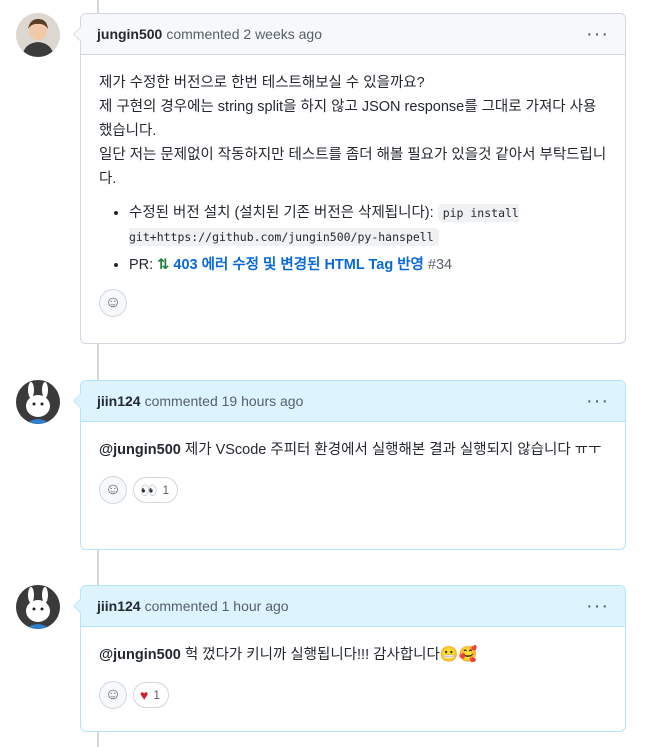 The height and width of the screenshot is (747, 659). What do you see at coordinates (353, 34) in the screenshot?
I see `comment-header: jungin500 commented 2 weeks ago ···` at bounding box center [353, 34].